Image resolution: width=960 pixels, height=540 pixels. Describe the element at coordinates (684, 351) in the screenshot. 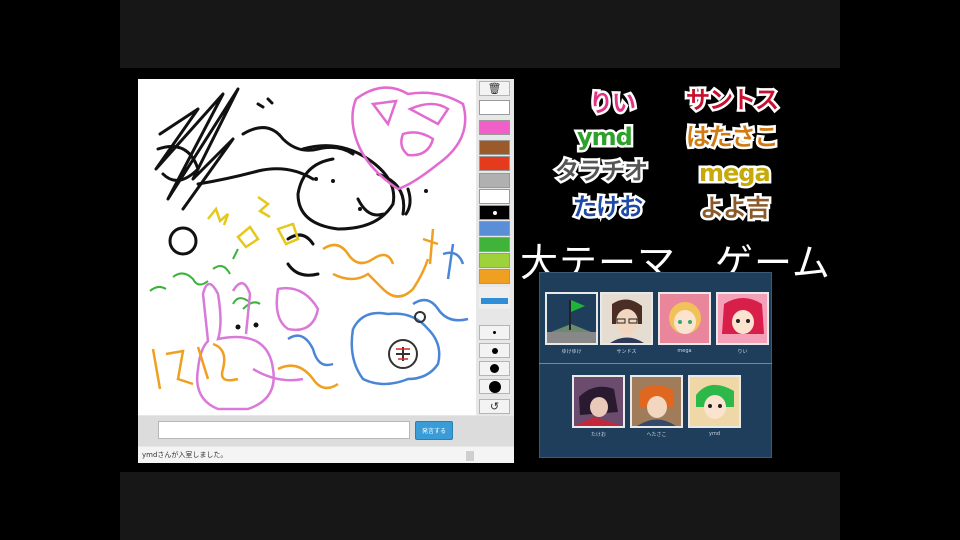

I see `member-label-3: mega` at that location.